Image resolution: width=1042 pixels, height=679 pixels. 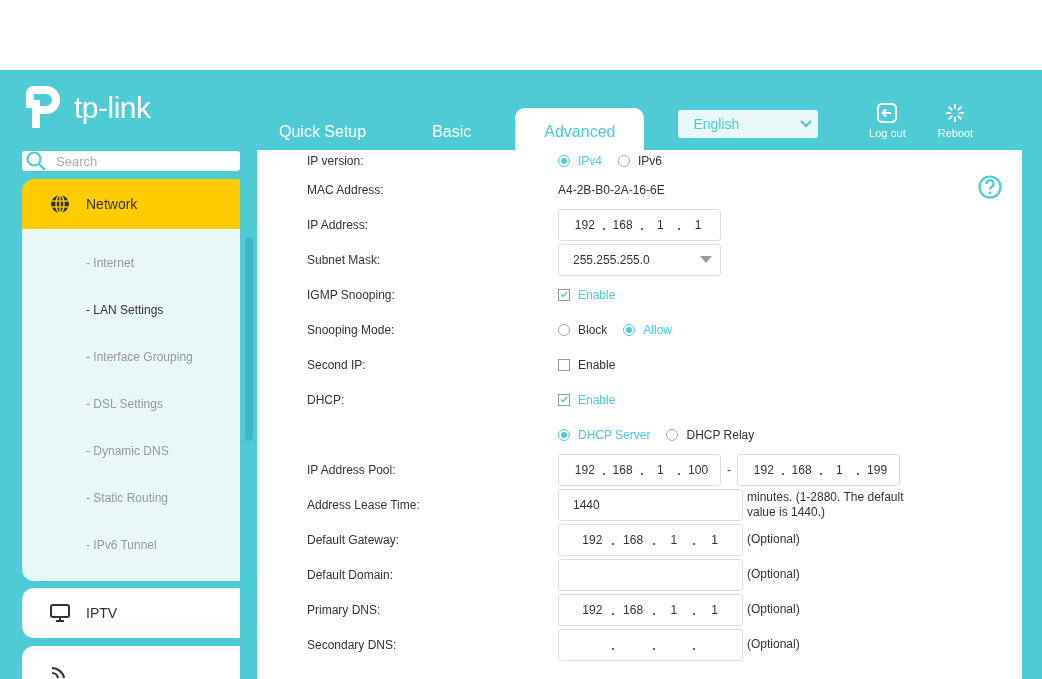 I want to click on submenu-item: - Dynamic DNS, so click(x=131, y=450).